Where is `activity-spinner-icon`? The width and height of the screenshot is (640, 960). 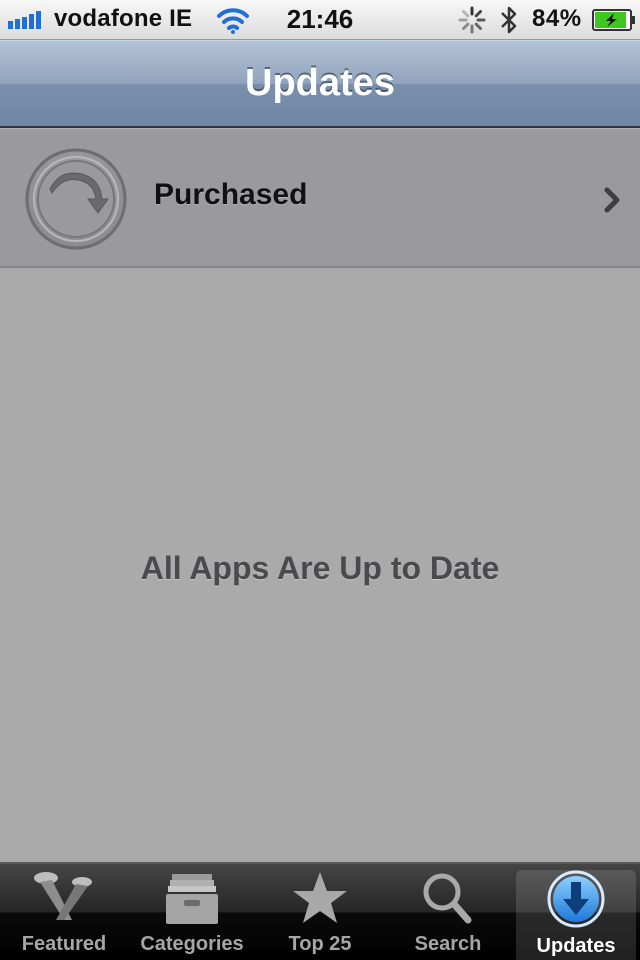 activity-spinner-icon is located at coordinates (472, 20).